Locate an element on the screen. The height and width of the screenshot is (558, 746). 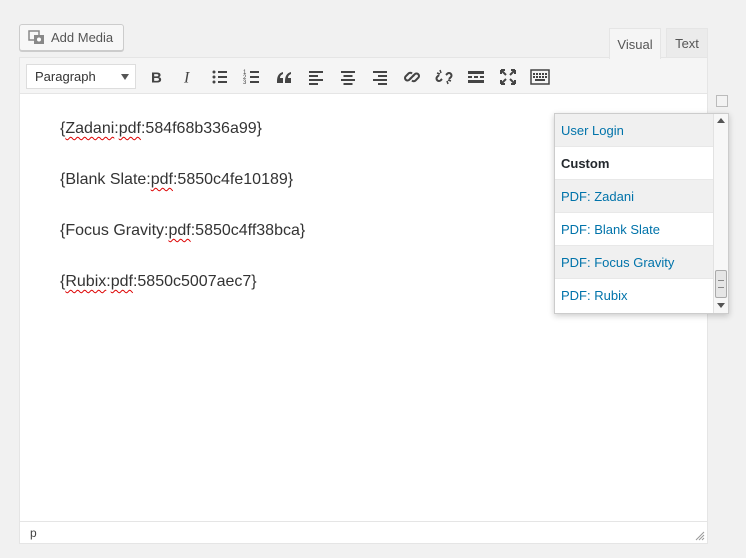
bold-button: B is located at coordinates (156, 77).